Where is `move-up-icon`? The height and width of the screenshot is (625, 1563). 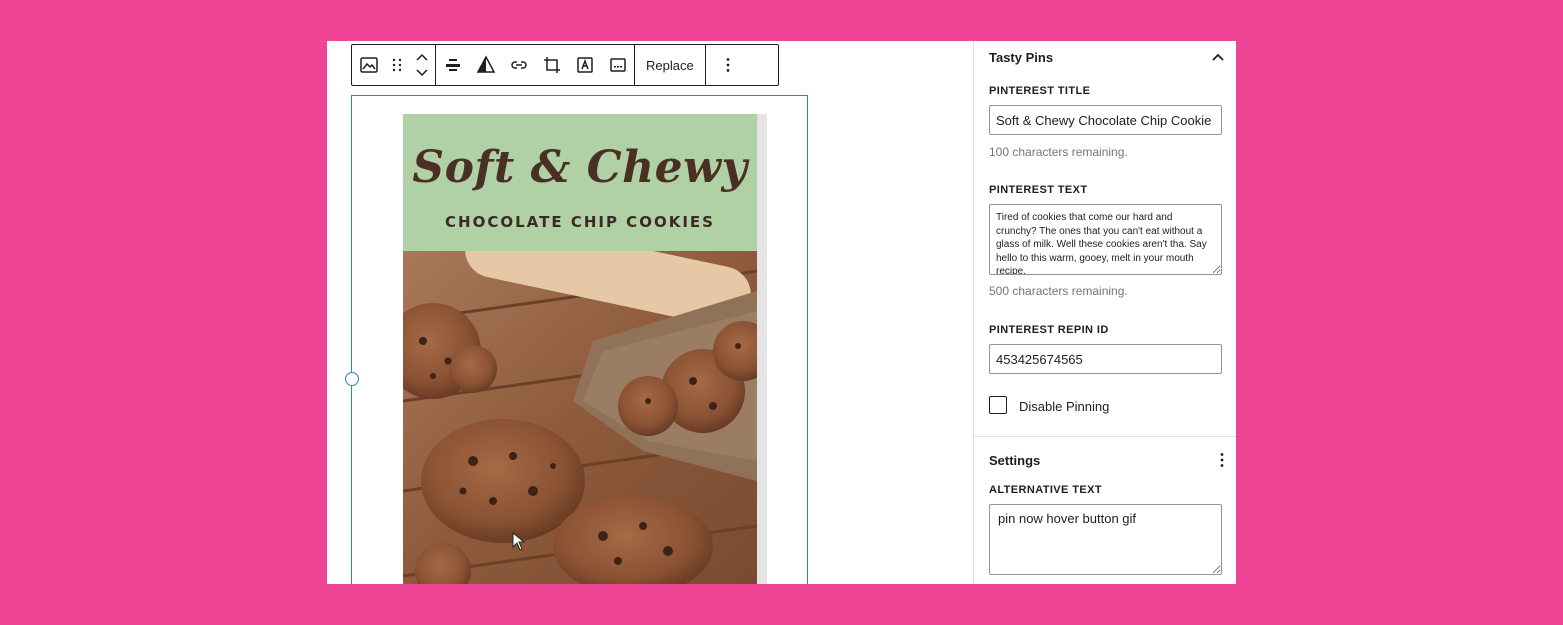
move-up-icon is located at coordinates (422, 57).